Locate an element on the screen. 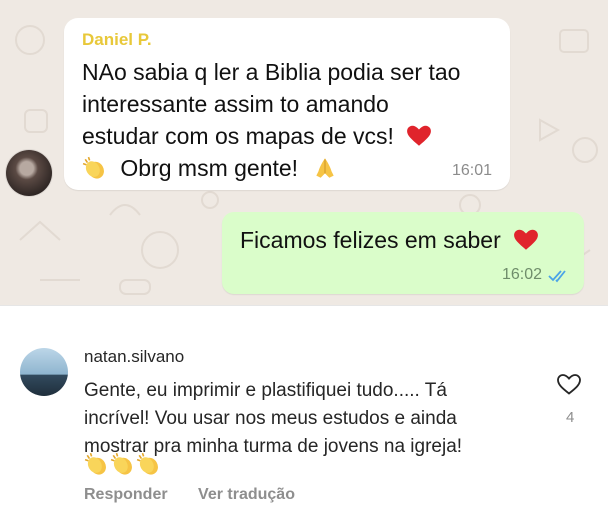 Image resolution: width=608 pixels, height=525 pixels. incoming-message-time: 16:01 is located at coordinates (471, 170).